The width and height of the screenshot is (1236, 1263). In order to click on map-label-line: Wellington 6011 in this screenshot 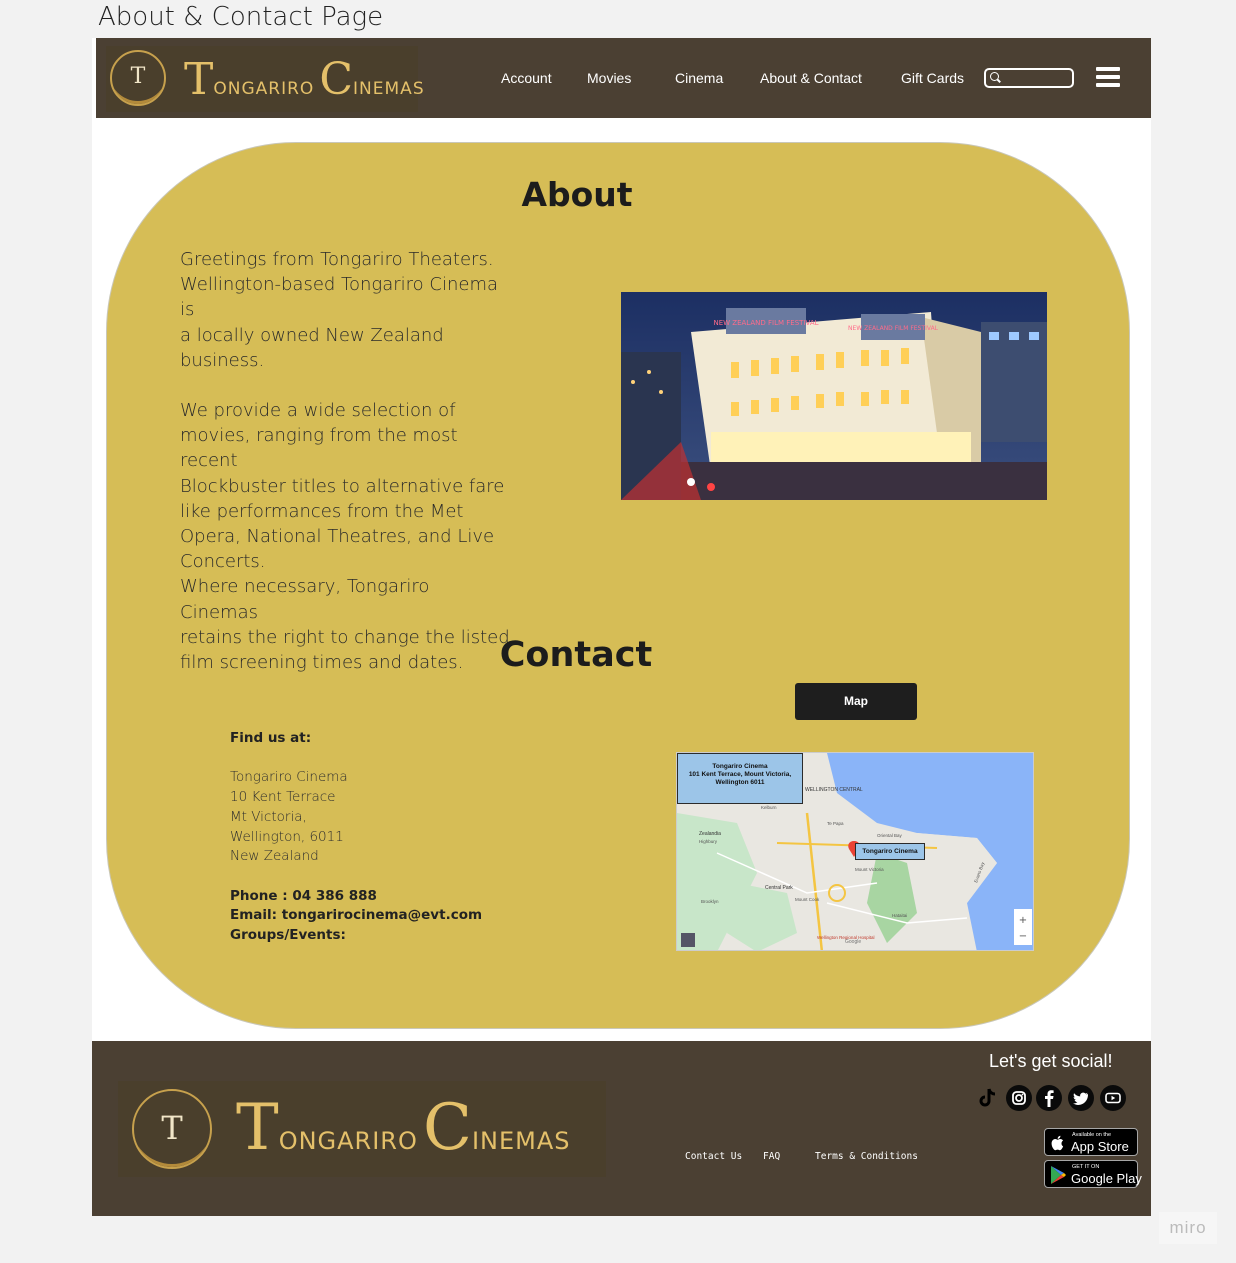, I will do `click(740, 782)`.